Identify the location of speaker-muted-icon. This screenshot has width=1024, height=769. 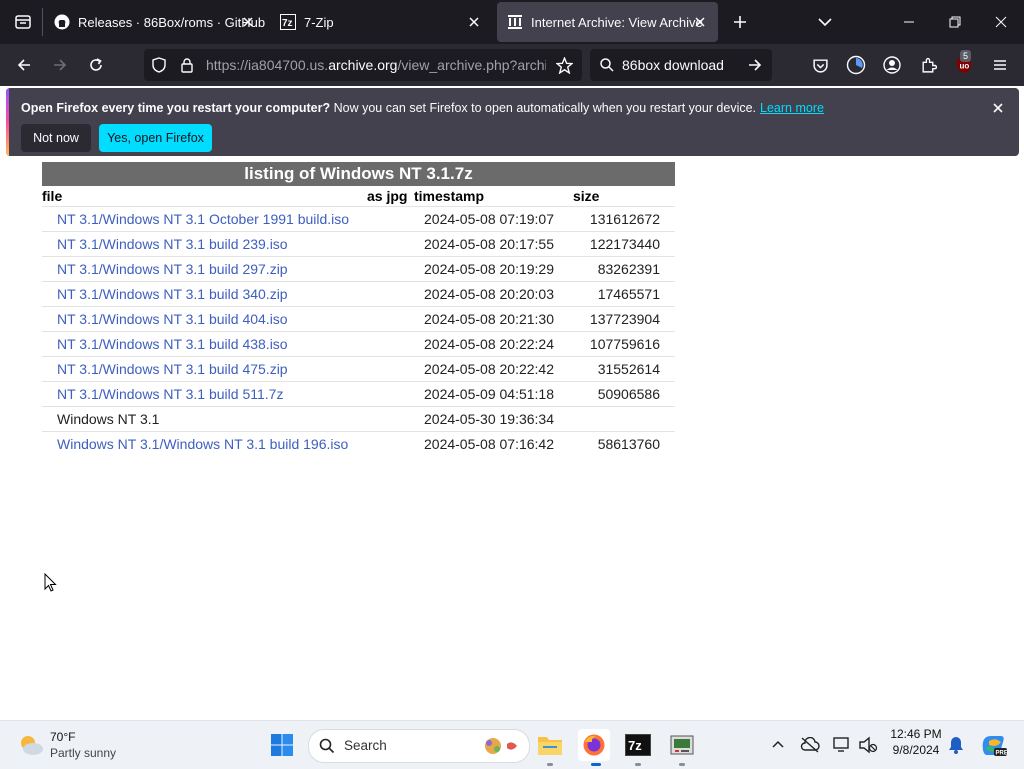
(868, 745).